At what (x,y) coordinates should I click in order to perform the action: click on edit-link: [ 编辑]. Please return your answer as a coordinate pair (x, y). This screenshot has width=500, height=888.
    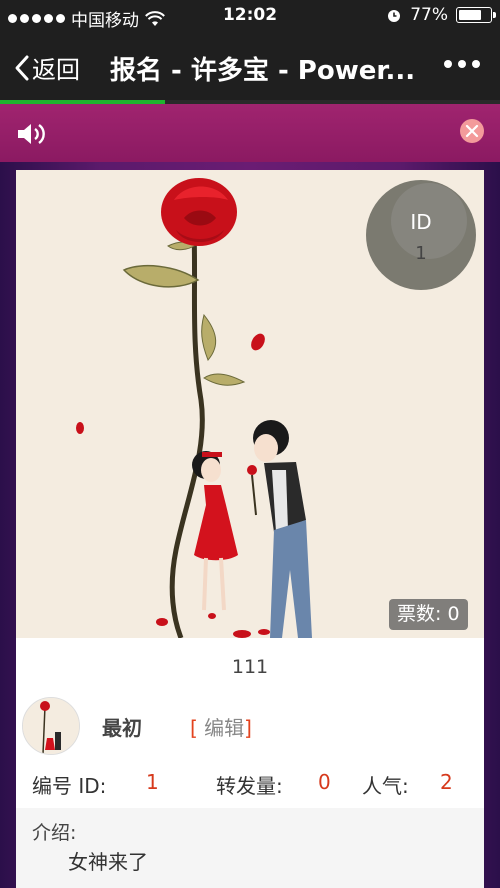
    Looking at the image, I should click on (221, 726).